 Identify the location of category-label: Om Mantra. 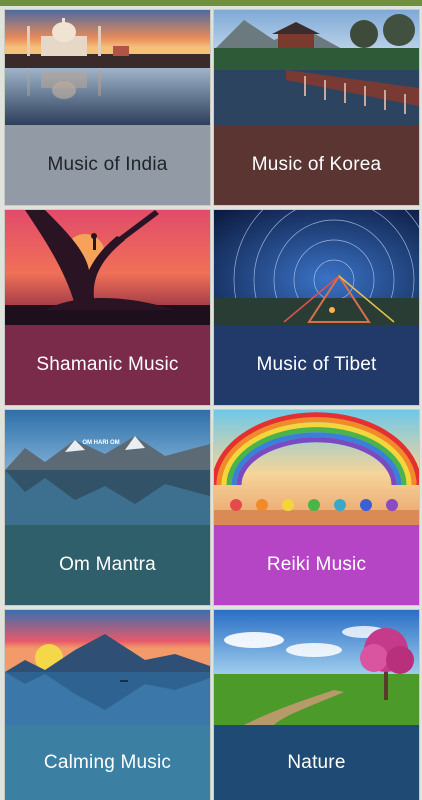
(107, 565).